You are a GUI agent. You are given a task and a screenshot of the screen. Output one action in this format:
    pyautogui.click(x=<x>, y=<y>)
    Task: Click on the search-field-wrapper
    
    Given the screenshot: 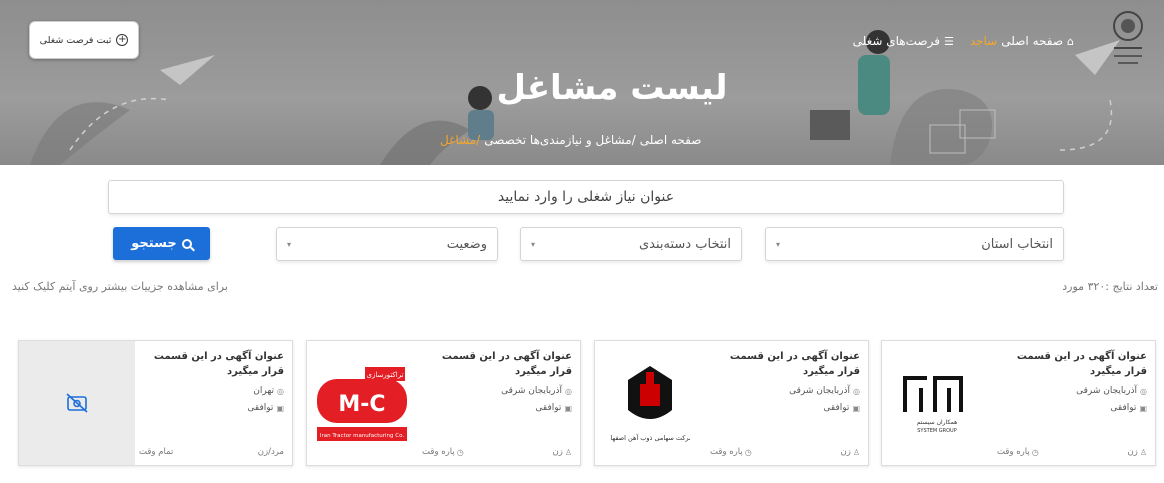 What is the action you would take?
    pyautogui.click(x=586, y=197)
    